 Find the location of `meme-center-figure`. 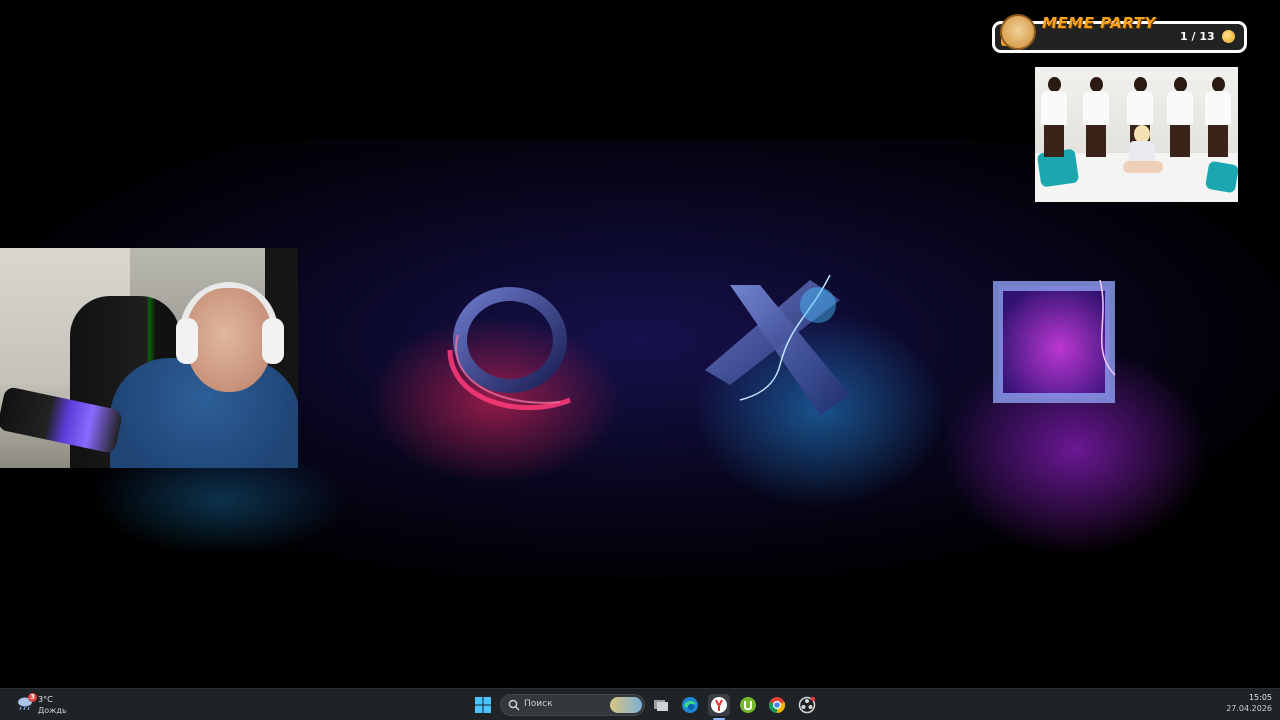

meme-center-figure is located at coordinates (1143, 150).